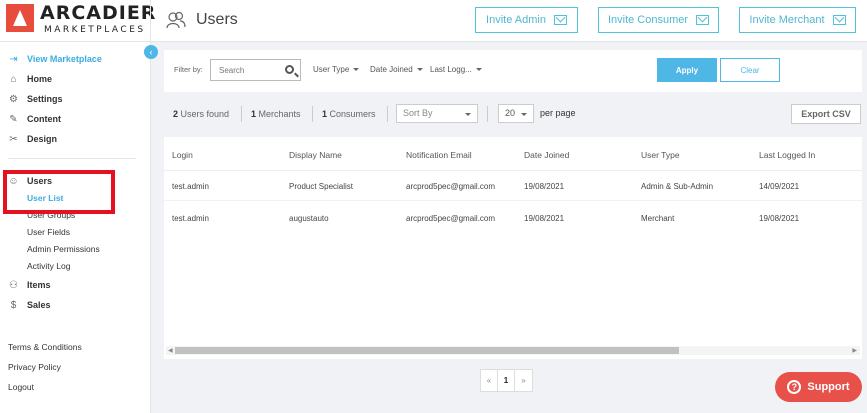 This screenshot has height=413, width=867. What do you see at coordinates (13, 99) in the screenshot?
I see `gear-icon: ⚙` at bounding box center [13, 99].